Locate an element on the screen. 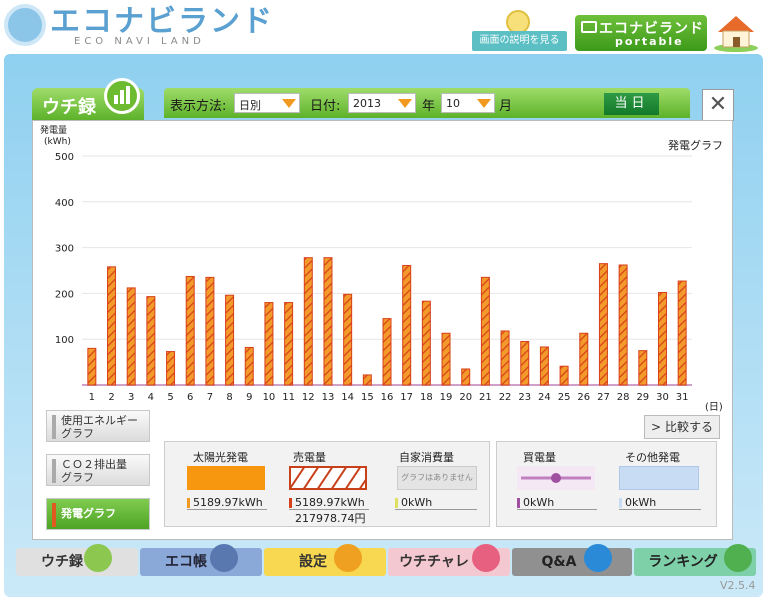  co2-graph-button: ＣＯ２排出量 グラフ is located at coordinates (98, 470).